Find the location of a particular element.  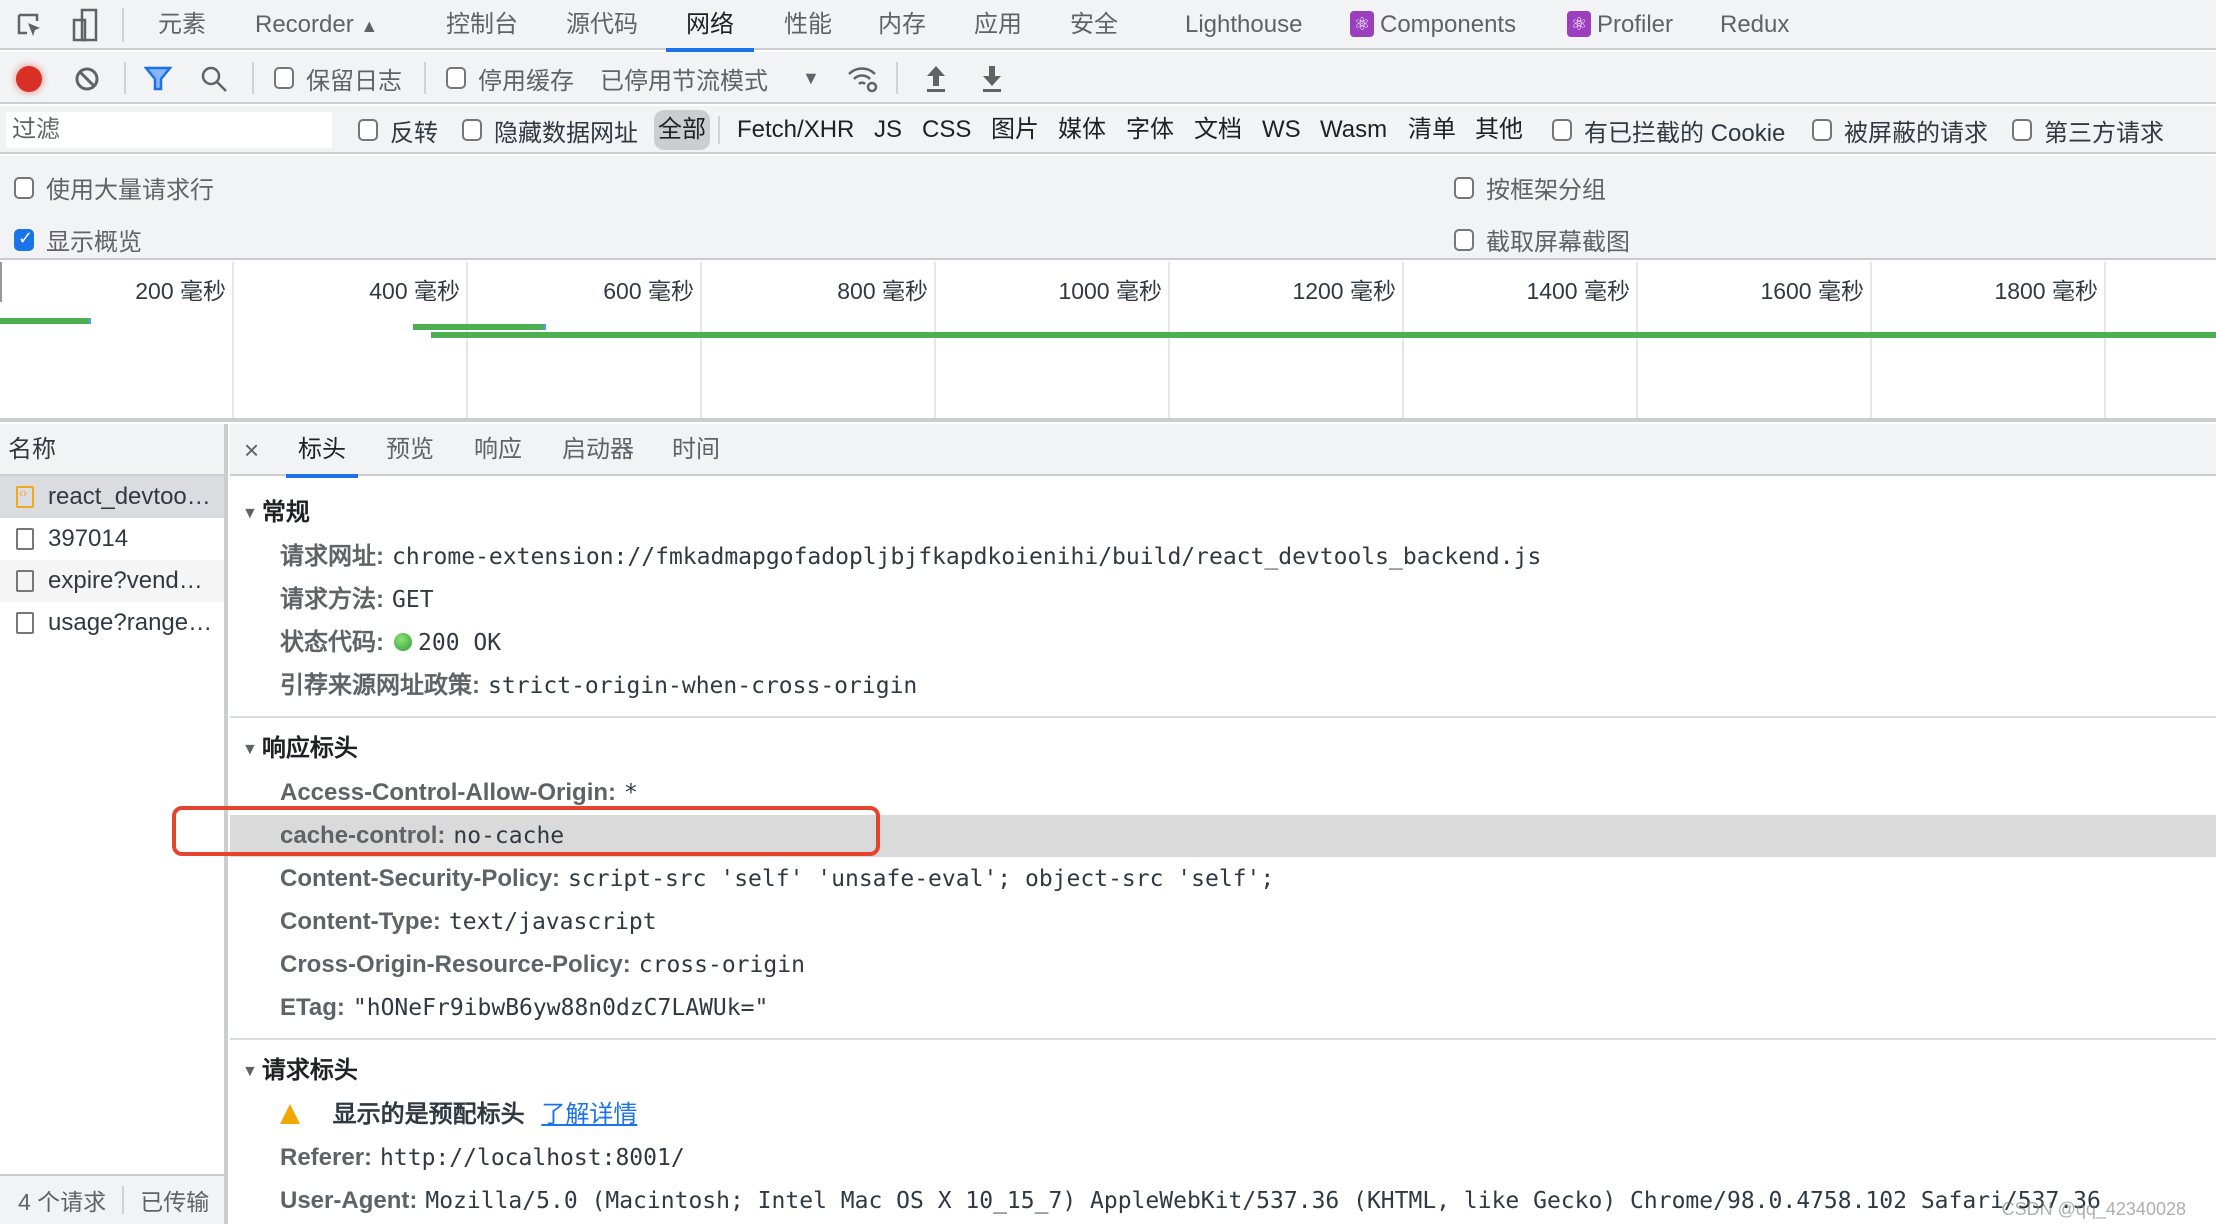

tab-response: 响应 is located at coordinates (498, 450).